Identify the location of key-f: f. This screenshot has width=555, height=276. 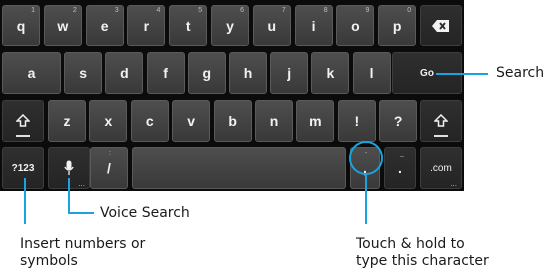
(165, 73).